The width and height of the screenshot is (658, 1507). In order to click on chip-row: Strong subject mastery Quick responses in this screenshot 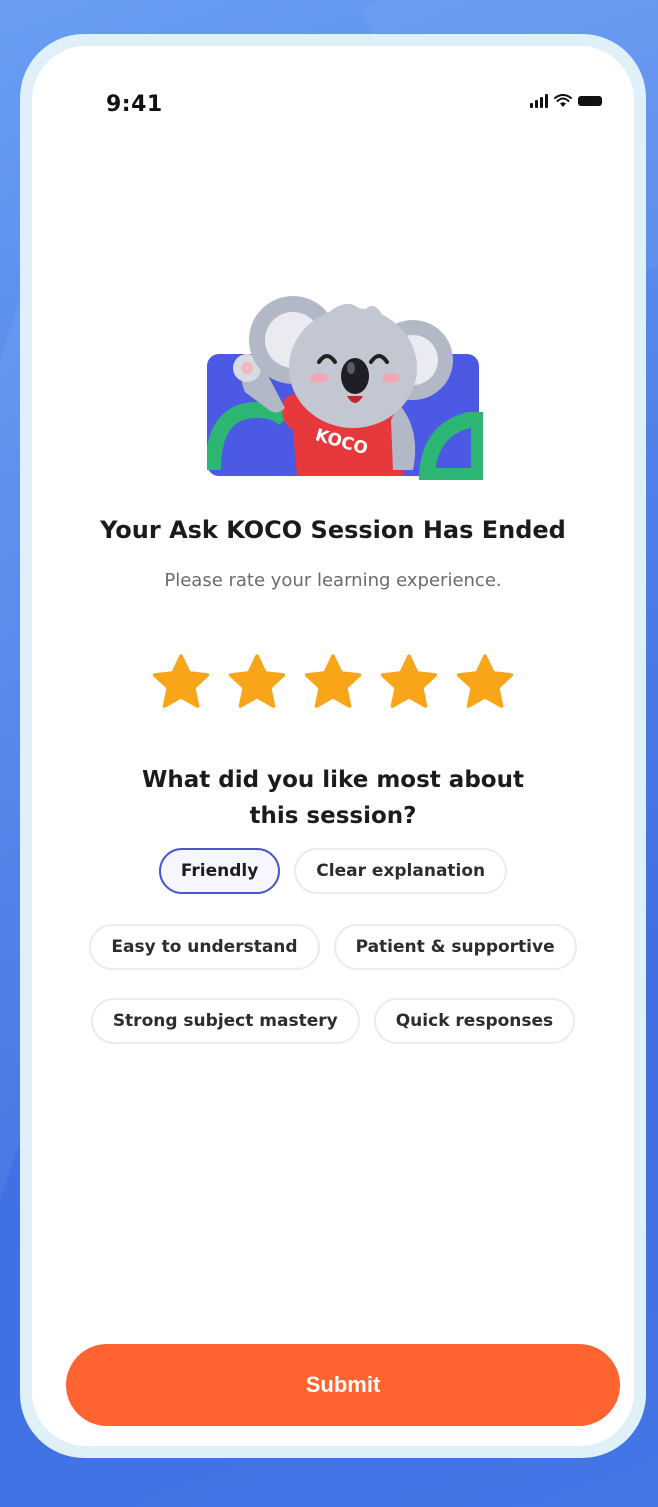, I will do `click(333, 1021)`.